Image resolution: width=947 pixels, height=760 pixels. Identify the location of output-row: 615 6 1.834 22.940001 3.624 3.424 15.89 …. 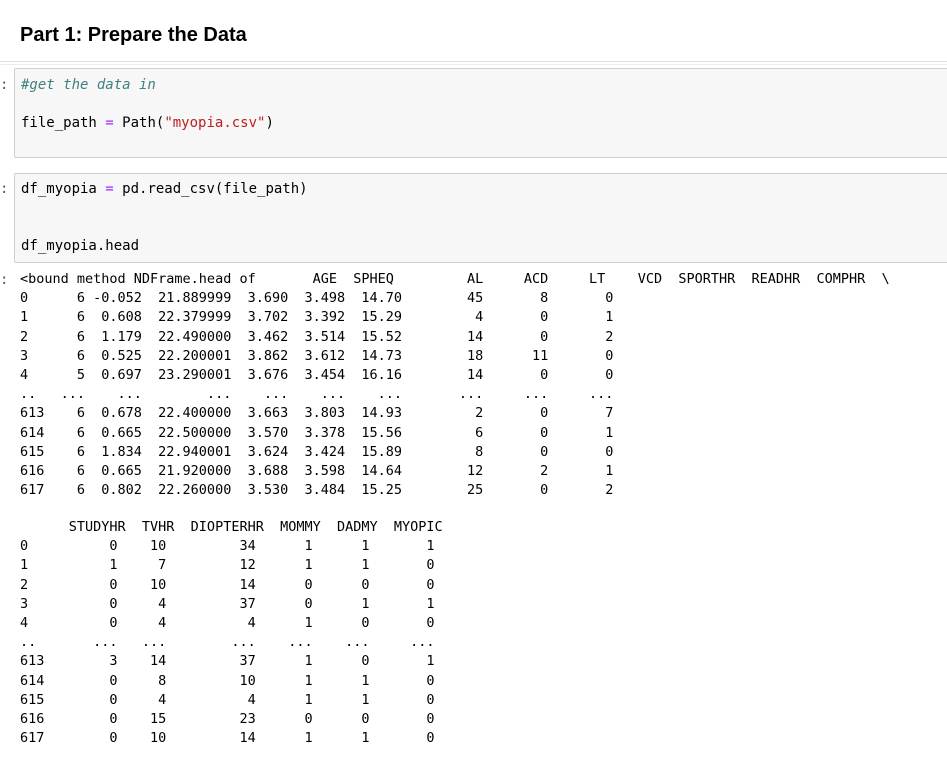
(317, 451).